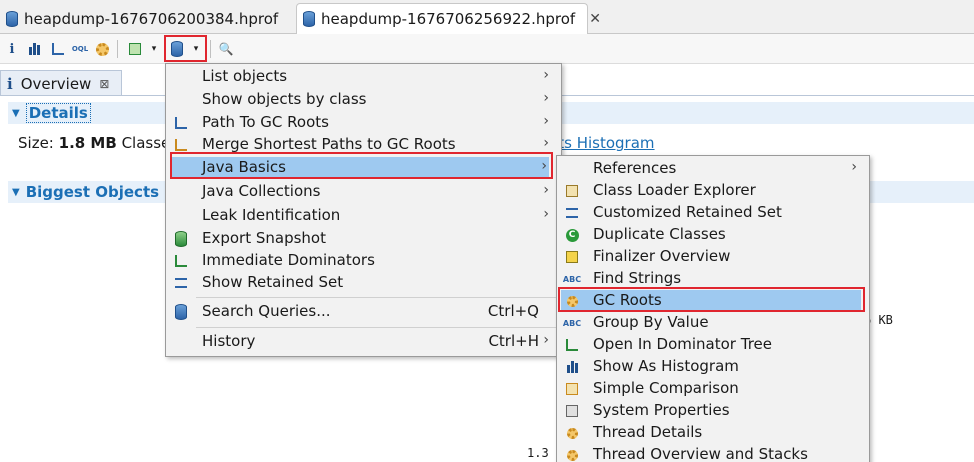 The width and height of the screenshot is (974, 462). I want to click on biggest-objects-title: Biggest Objects by, so click(105, 192).